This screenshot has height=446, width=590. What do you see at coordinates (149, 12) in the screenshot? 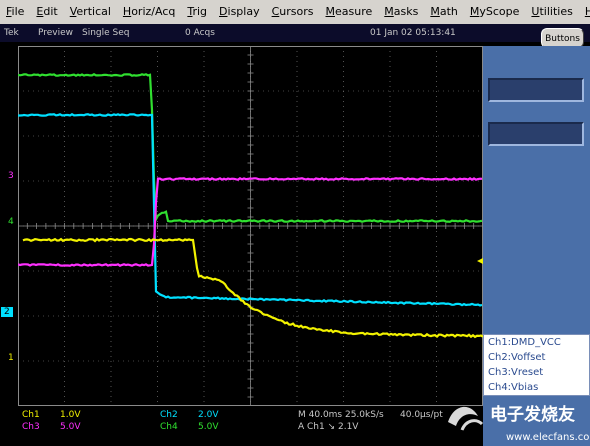
I see `menu-horiz-acq: Horiz/Acq` at bounding box center [149, 12].